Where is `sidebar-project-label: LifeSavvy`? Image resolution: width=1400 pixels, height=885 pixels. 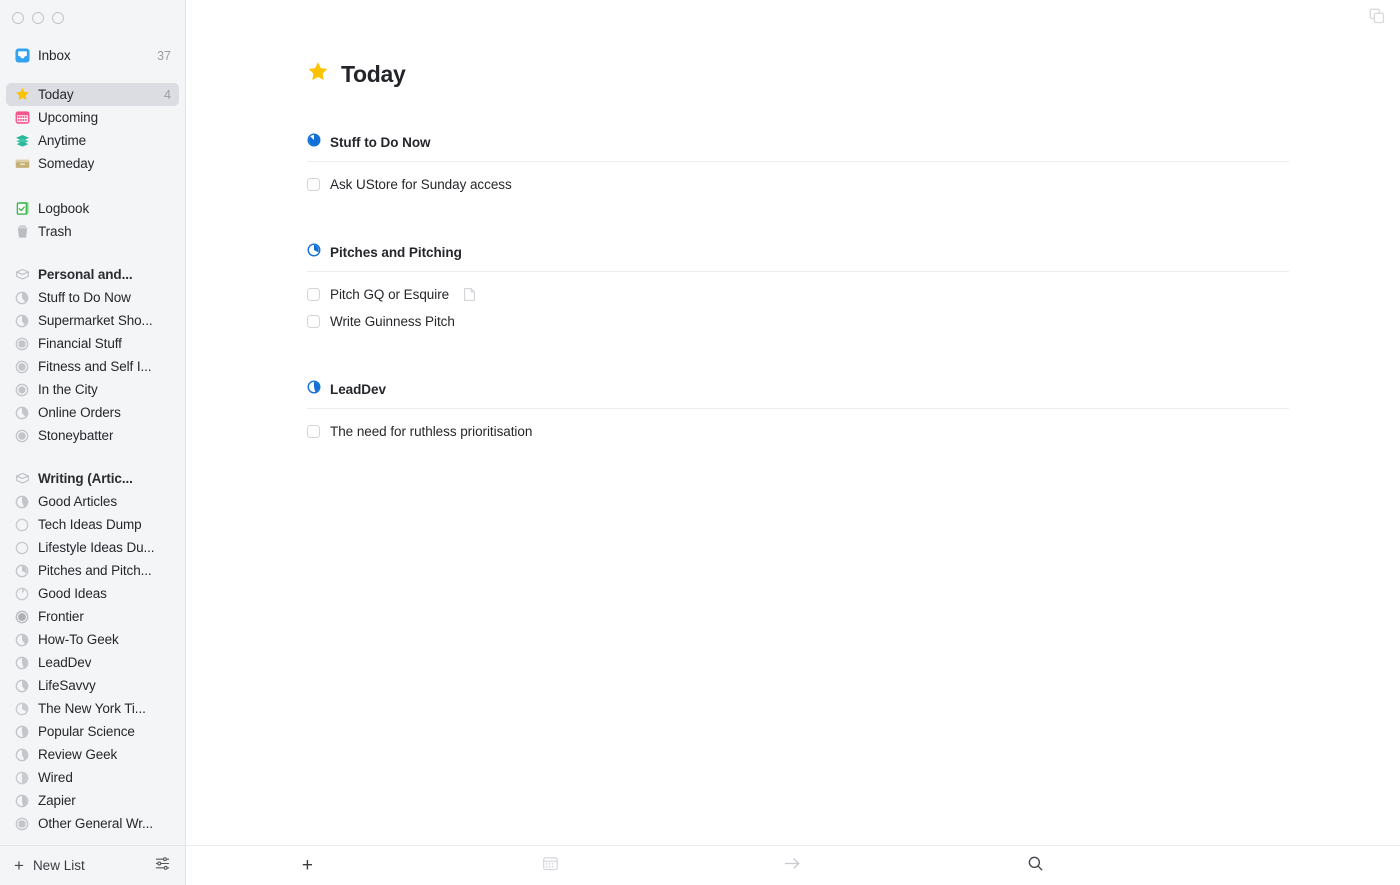
sidebar-project-label: LifeSavvy is located at coordinates (67, 685).